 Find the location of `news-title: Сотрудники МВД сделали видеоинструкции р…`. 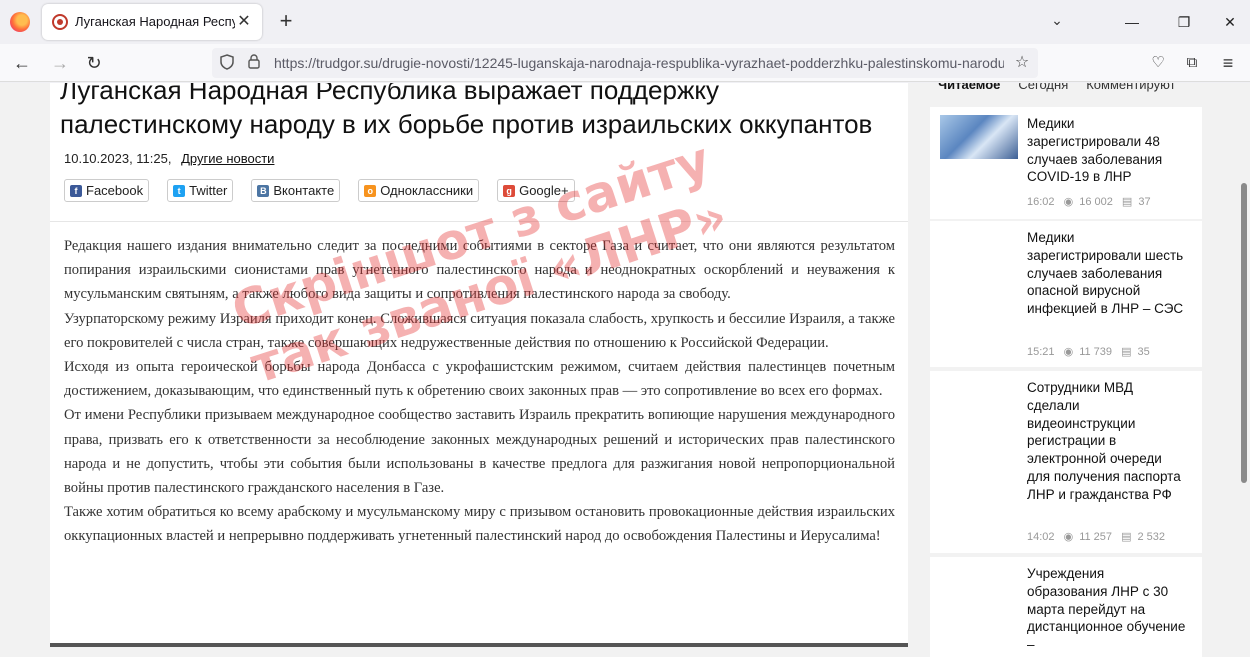

news-title: Сотрудники МВД сделали видеоинструкции р… is located at coordinates (1107, 441).